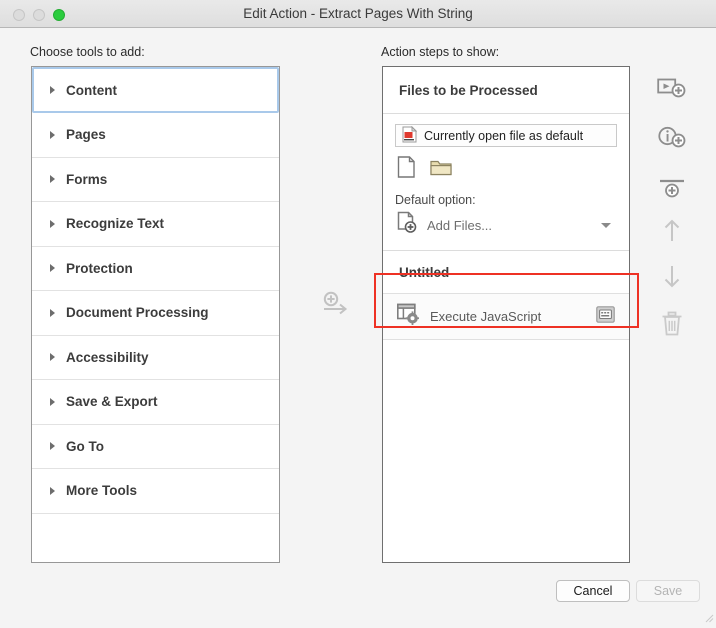 This screenshot has width=716, height=628. I want to click on add-divider-icon, so click(672, 188).